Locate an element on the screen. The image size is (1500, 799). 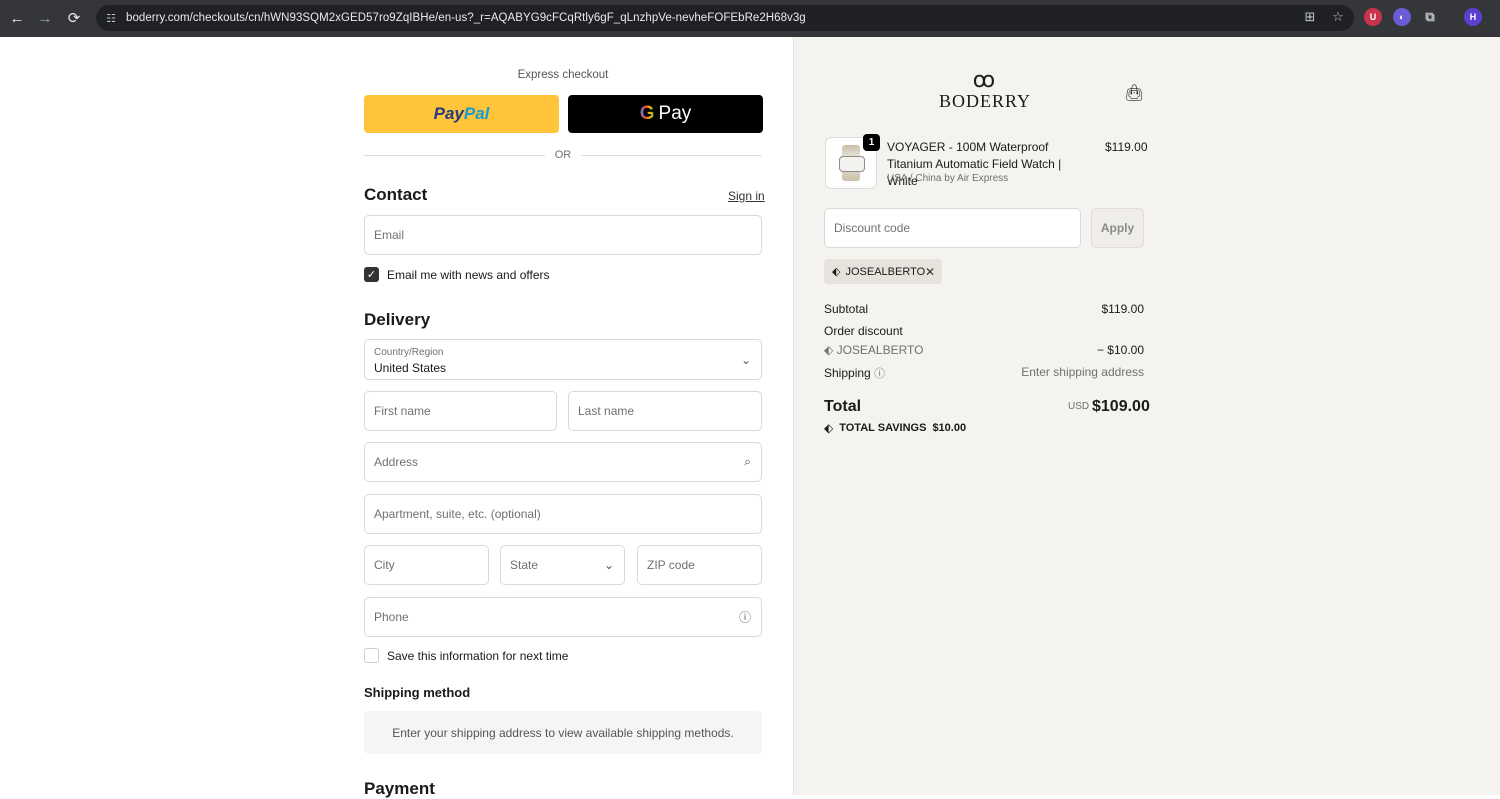
brand-name: BODERRY is located at coordinates (985, 101).